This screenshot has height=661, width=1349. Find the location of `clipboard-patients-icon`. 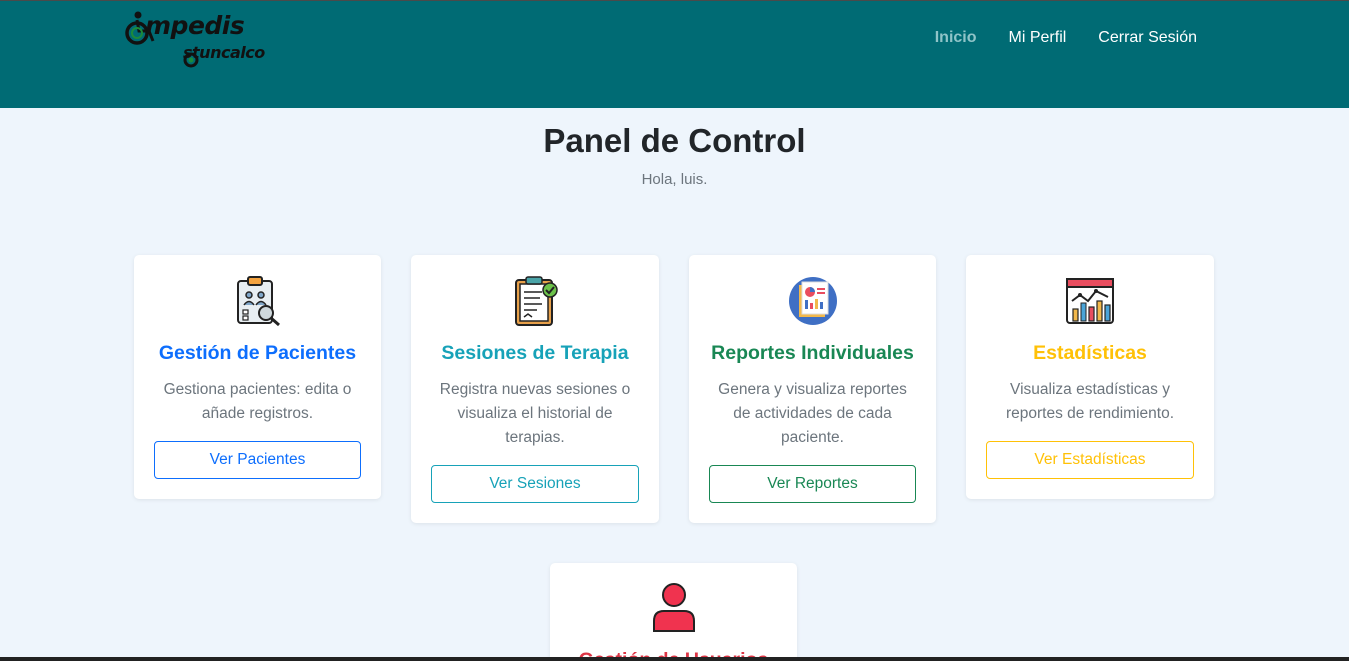

clipboard-patients-icon is located at coordinates (258, 301).